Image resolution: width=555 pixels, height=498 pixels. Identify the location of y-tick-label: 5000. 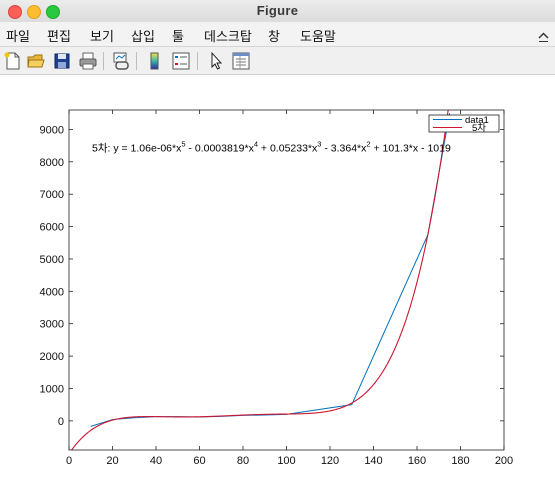
(52, 260).